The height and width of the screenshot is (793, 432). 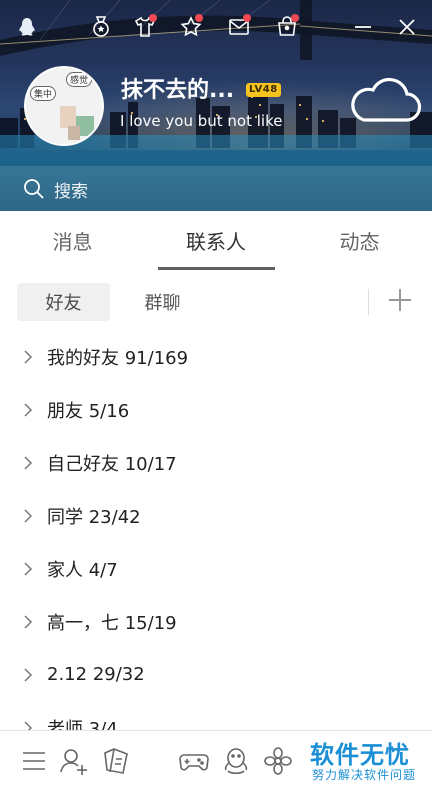 I want to click on group-name: 我的好友, so click(x=83, y=358).